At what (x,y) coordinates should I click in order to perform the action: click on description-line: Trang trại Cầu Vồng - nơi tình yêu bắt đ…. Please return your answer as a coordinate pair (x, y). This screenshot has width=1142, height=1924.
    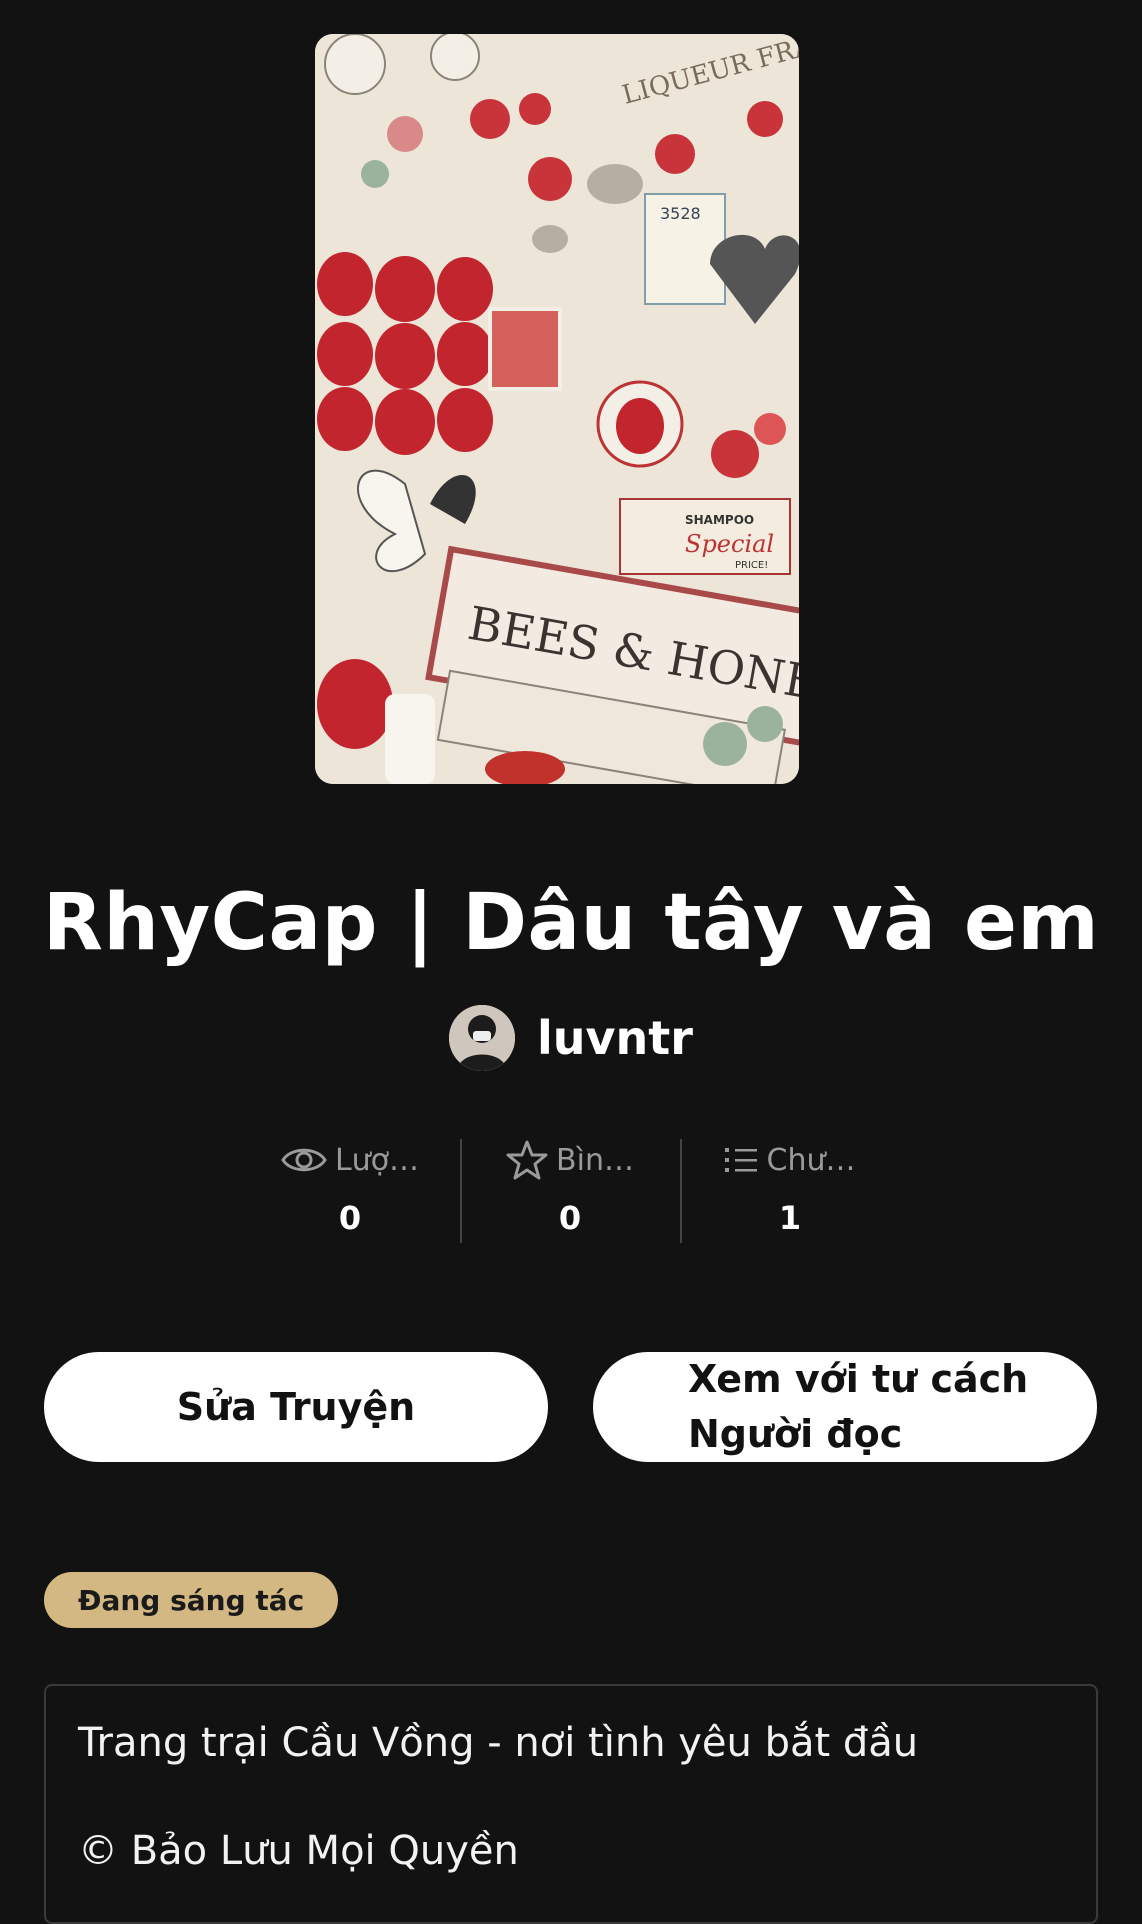
    Looking at the image, I should click on (498, 1743).